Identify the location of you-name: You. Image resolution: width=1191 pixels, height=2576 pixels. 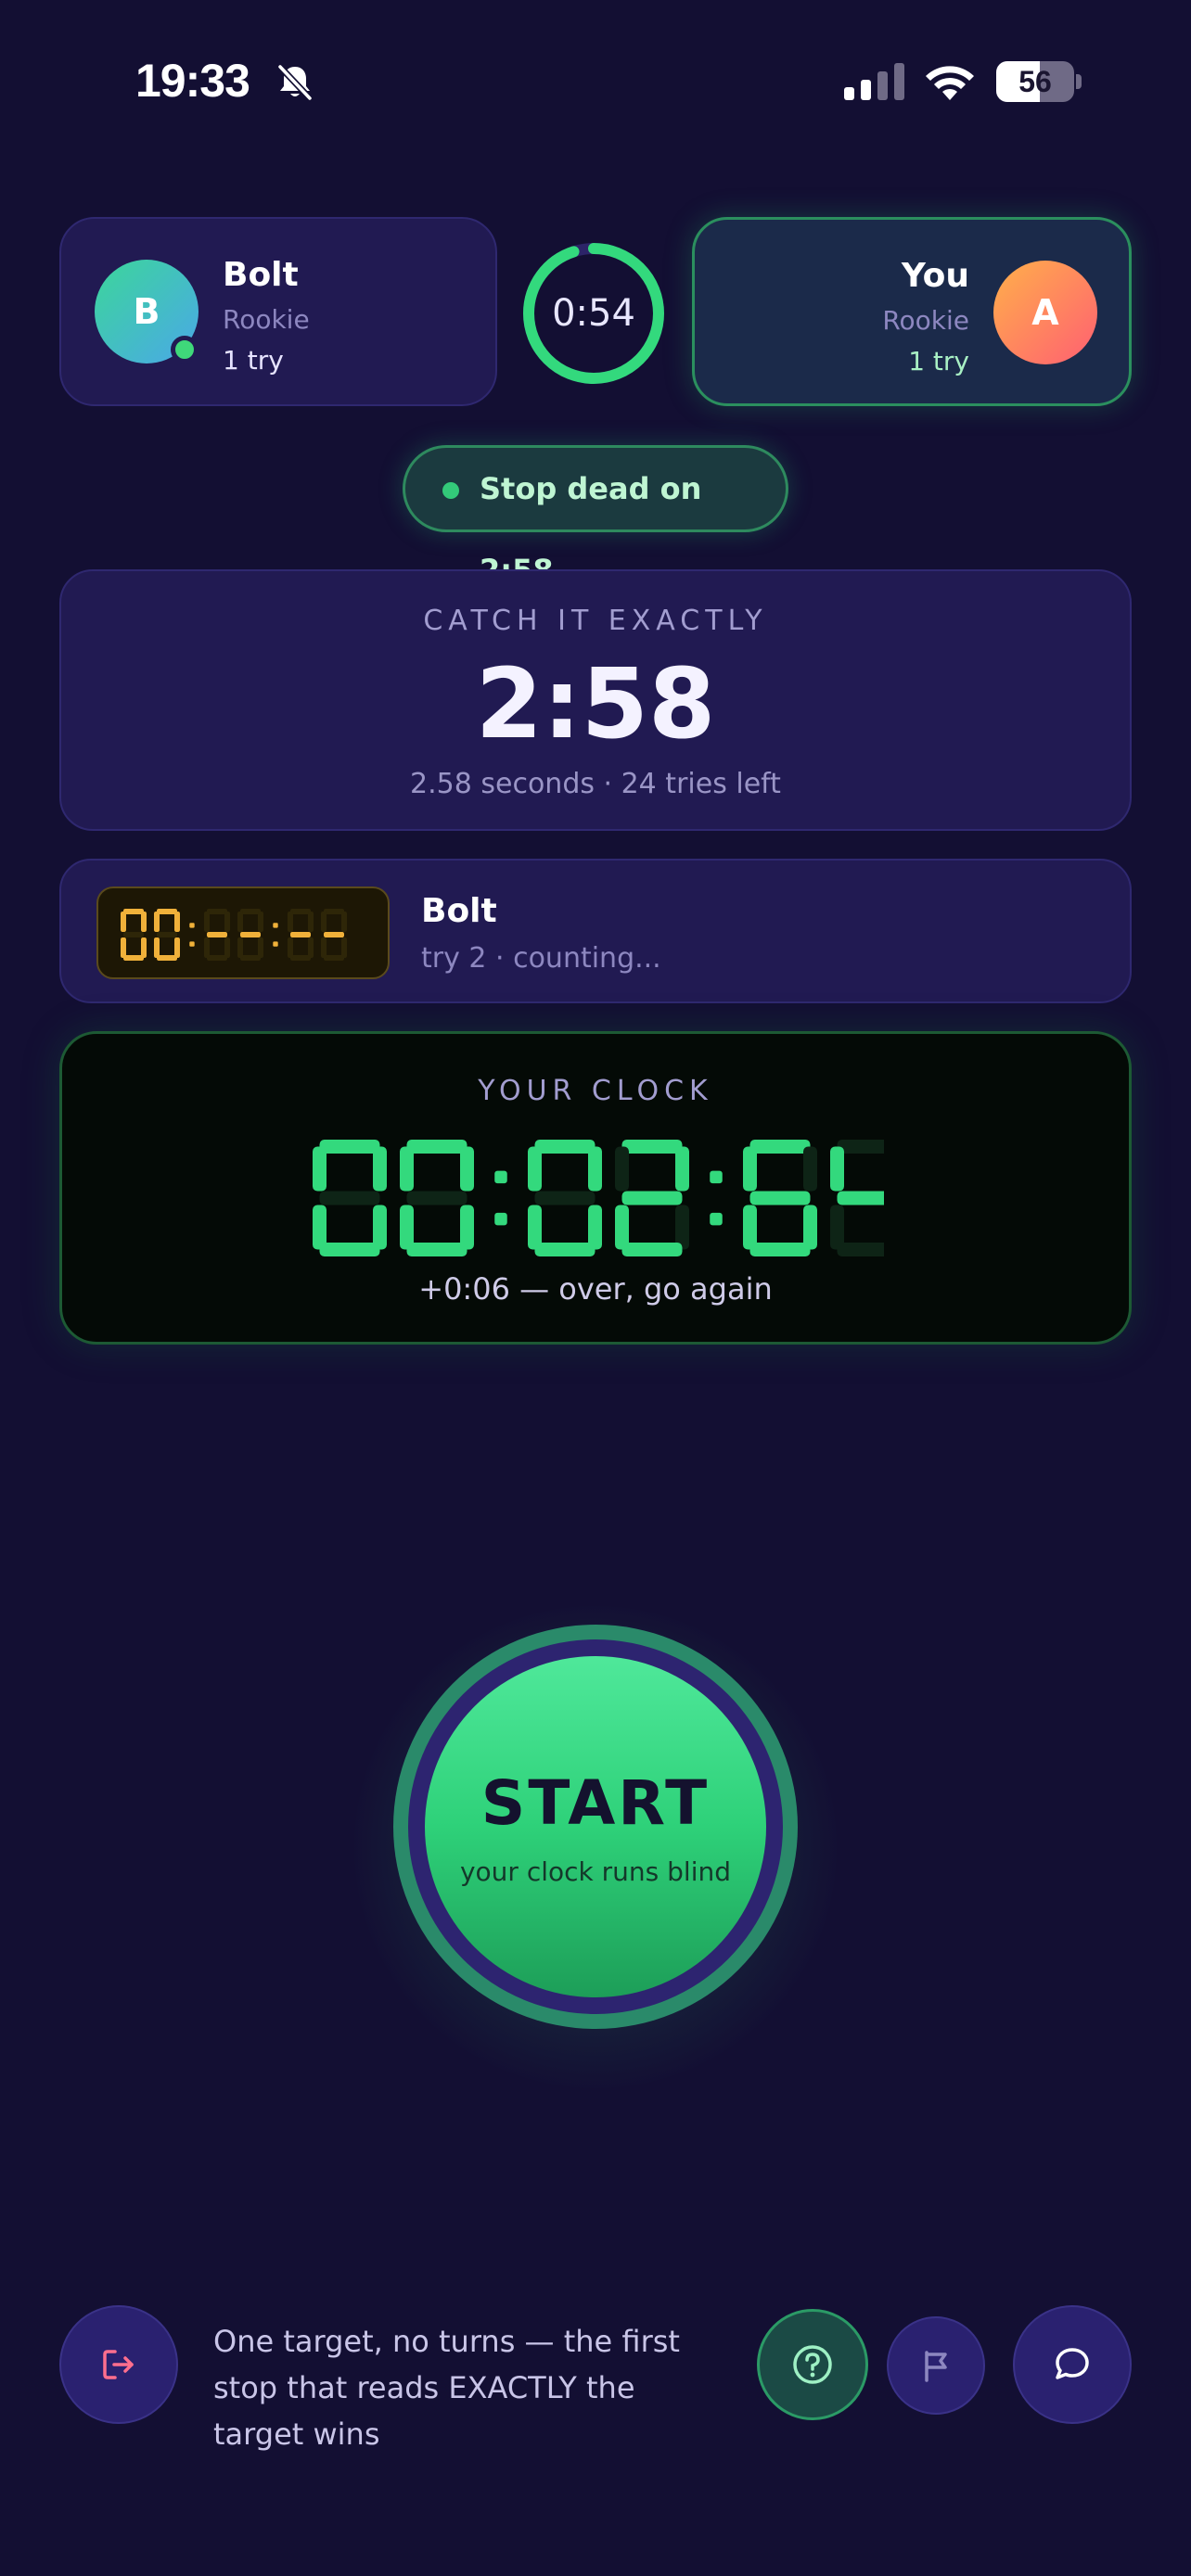
(935, 276).